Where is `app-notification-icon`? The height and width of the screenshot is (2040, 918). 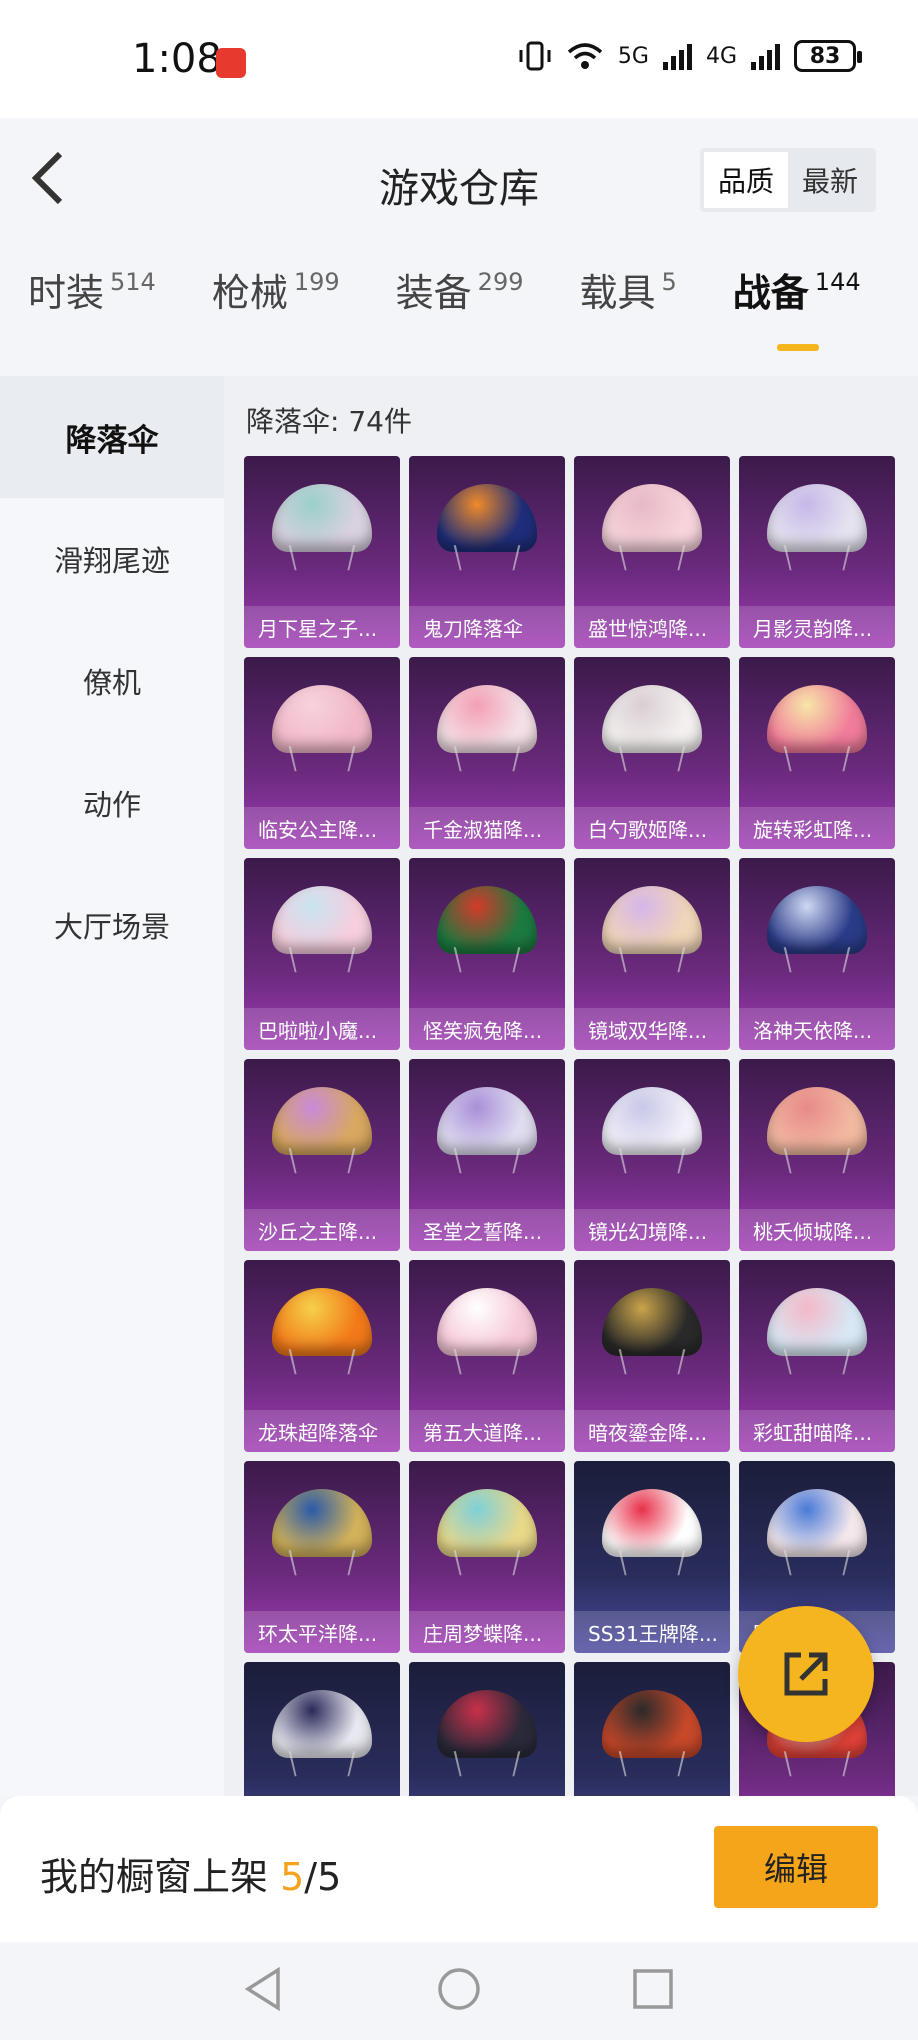
app-notification-icon is located at coordinates (231, 63).